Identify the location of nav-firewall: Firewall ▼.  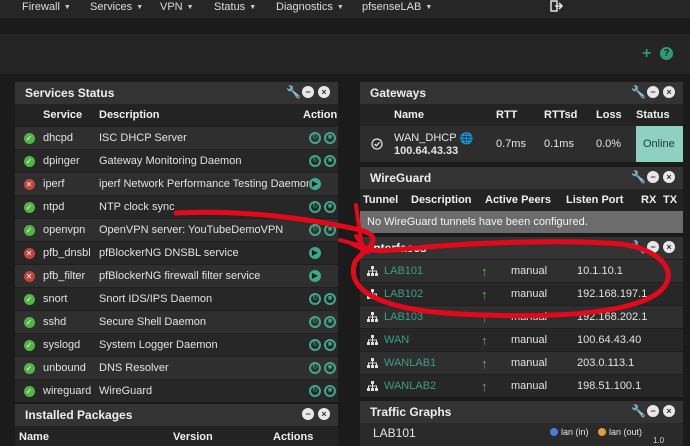
(46, 7).